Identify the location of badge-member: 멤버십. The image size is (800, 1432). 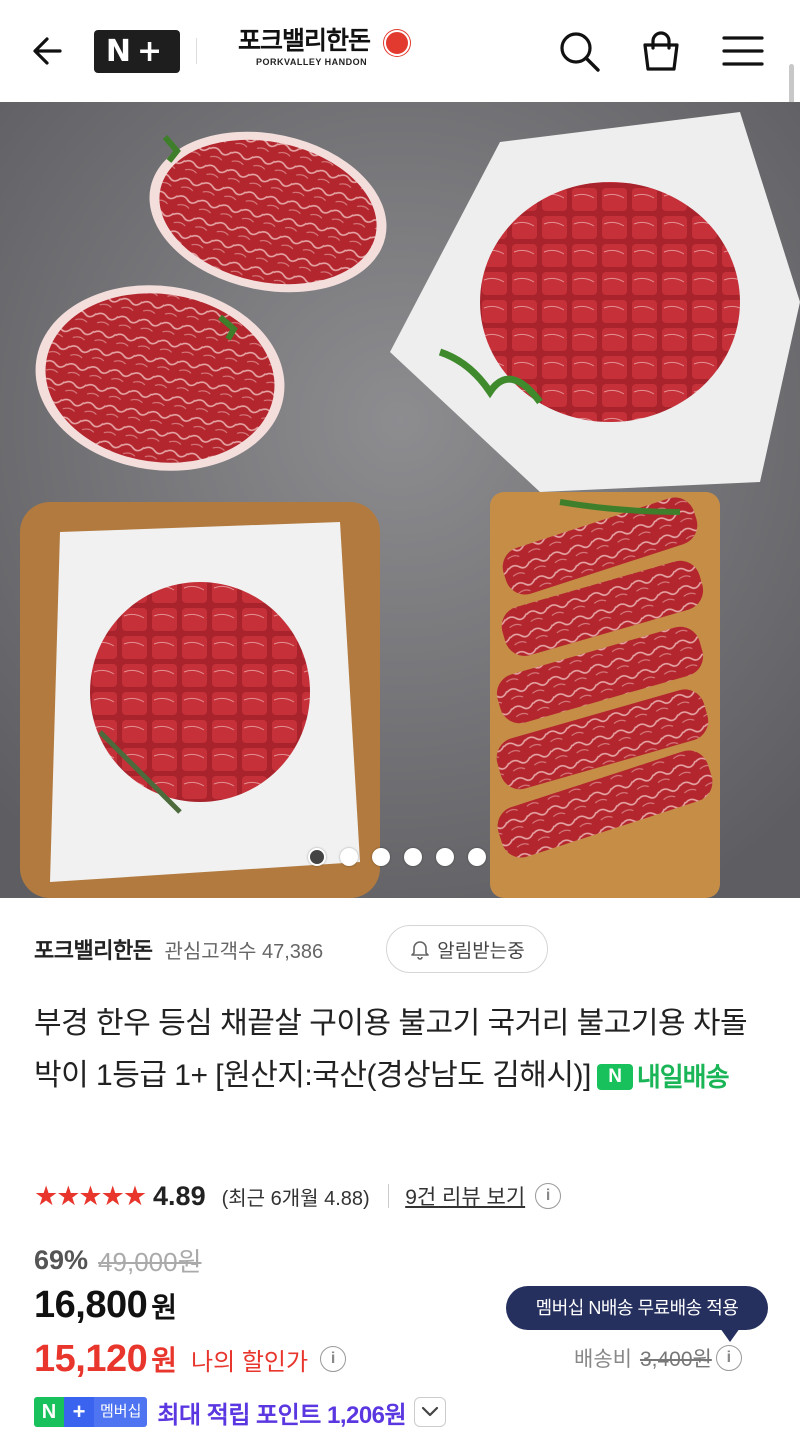
(121, 1412).